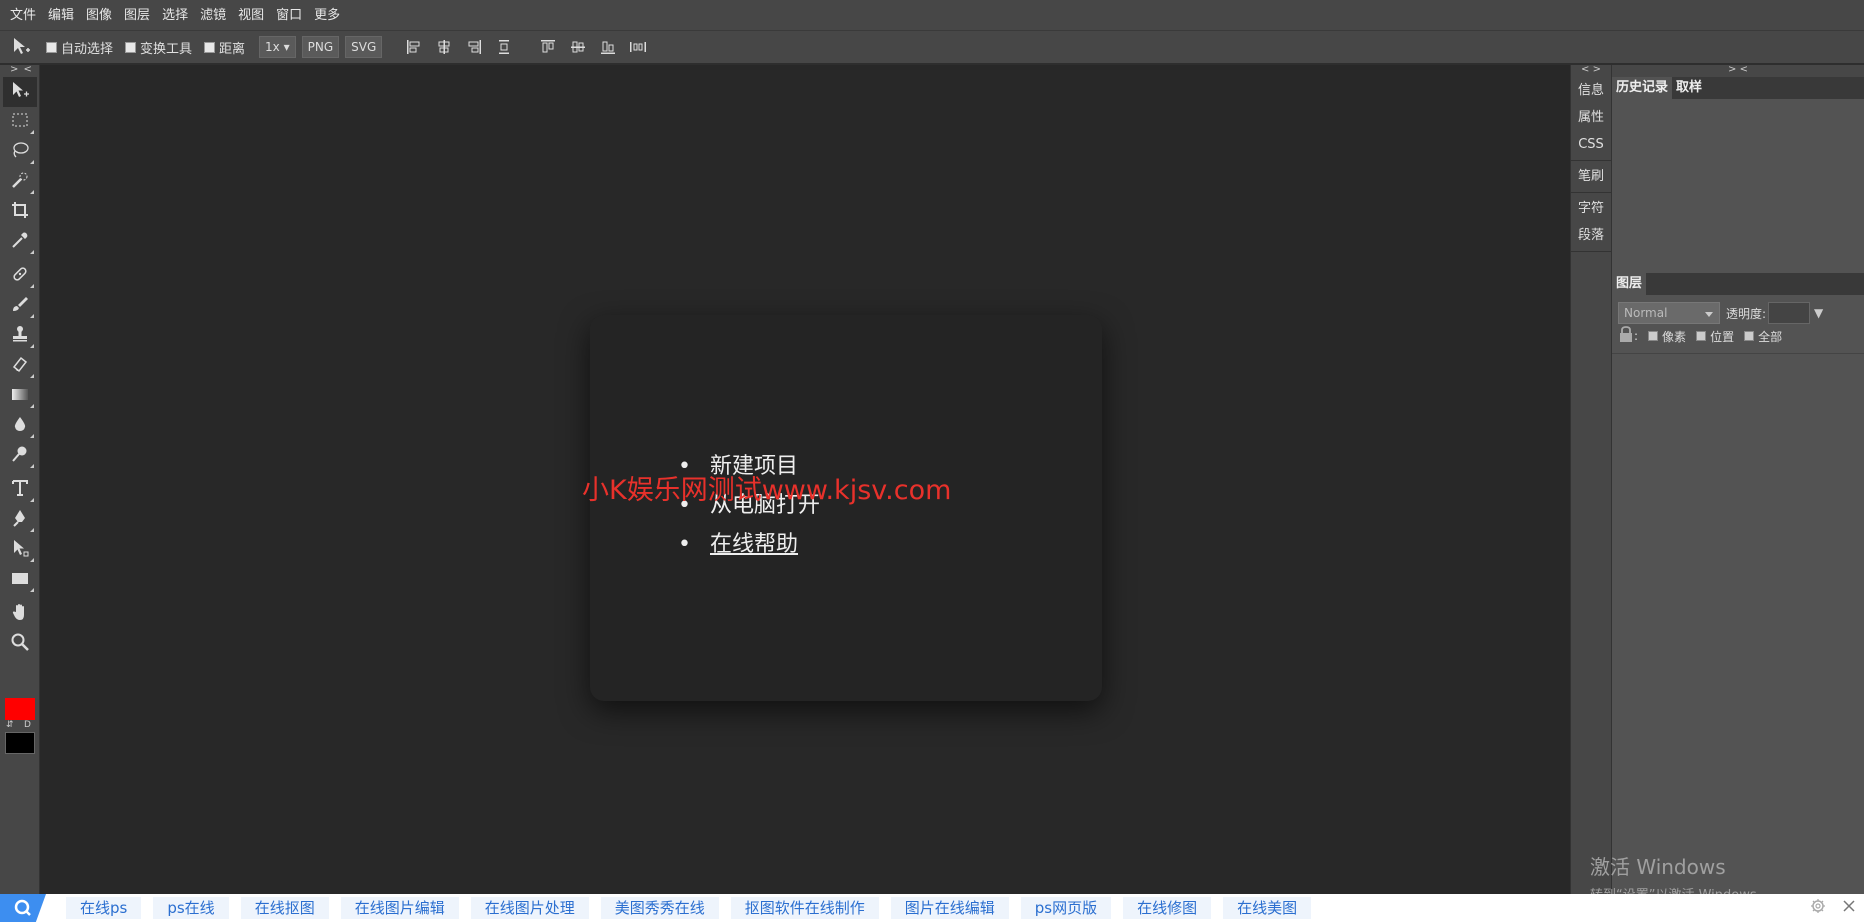  What do you see at coordinates (1789, 313) in the screenshot?
I see `opacity-input` at bounding box center [1789, 313].